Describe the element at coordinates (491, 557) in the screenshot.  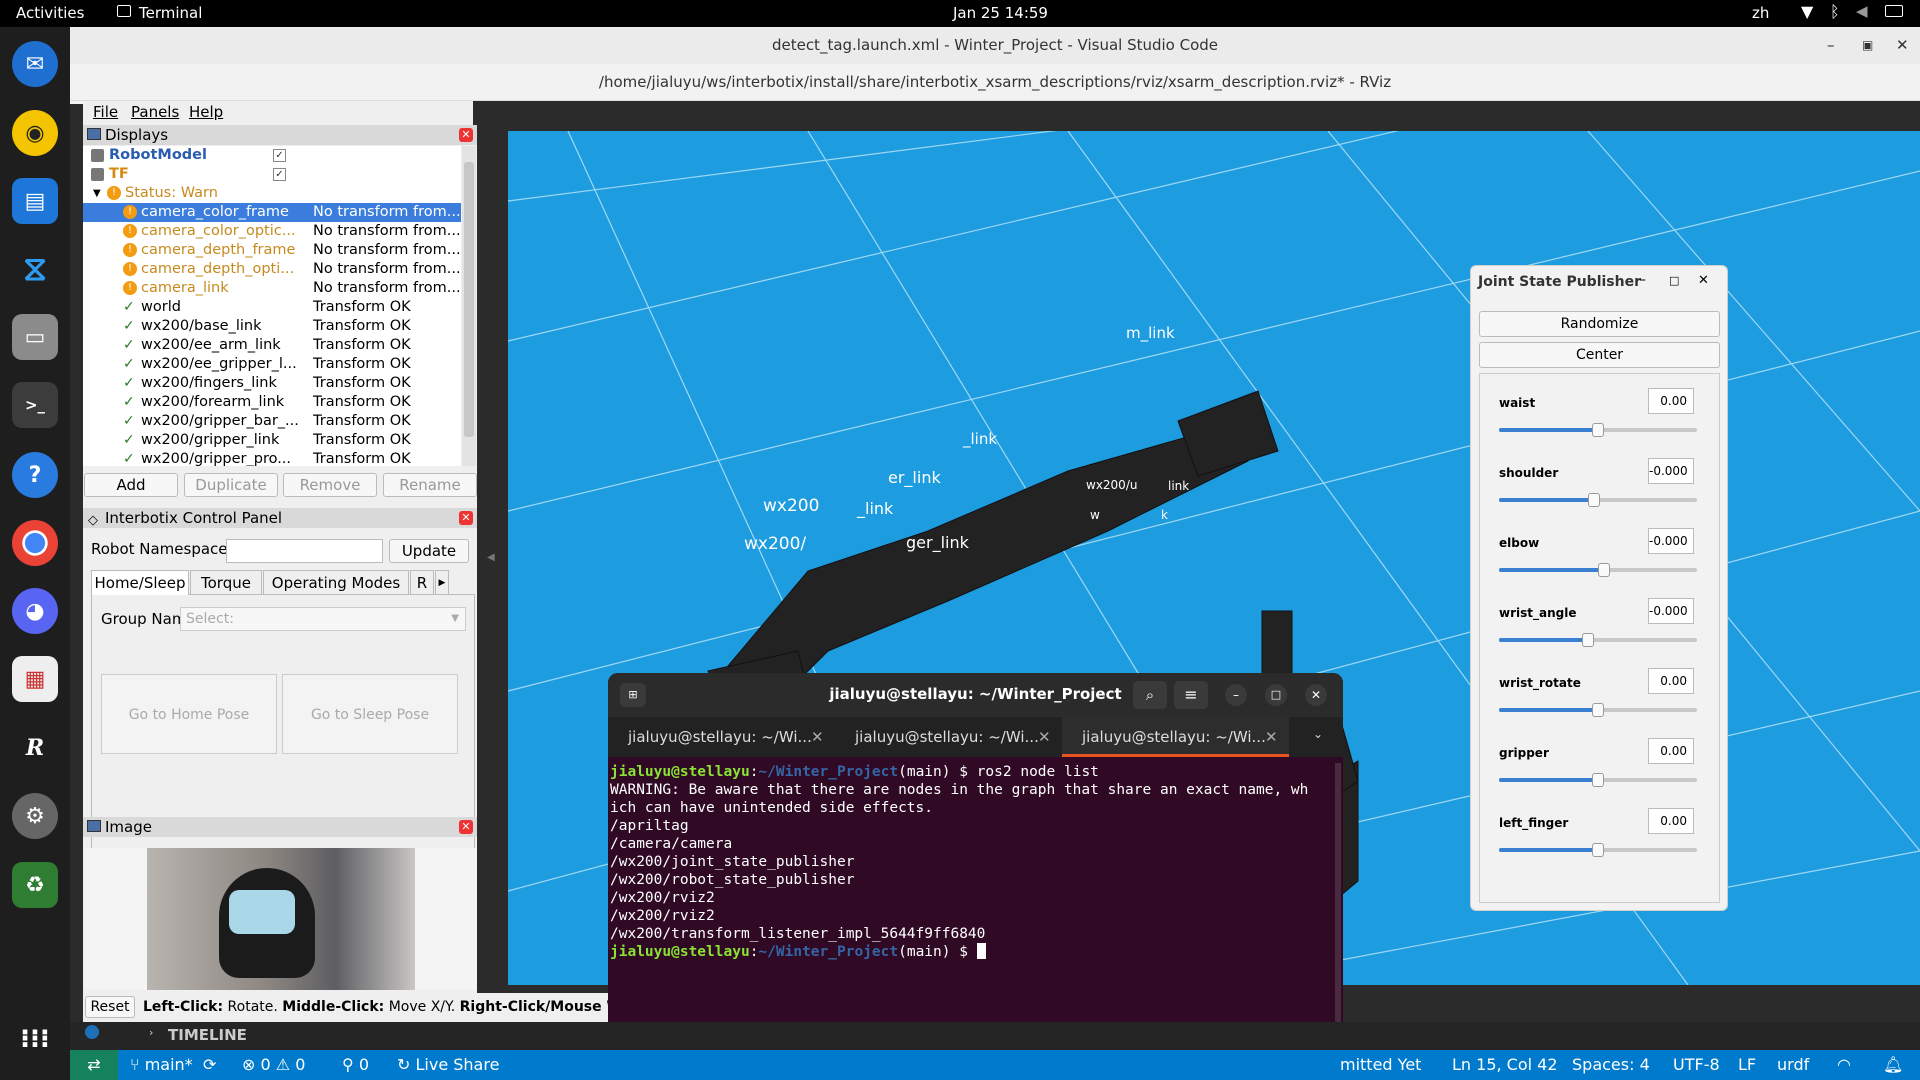
I see `splitter-collapse-icon: ◀` at that location.